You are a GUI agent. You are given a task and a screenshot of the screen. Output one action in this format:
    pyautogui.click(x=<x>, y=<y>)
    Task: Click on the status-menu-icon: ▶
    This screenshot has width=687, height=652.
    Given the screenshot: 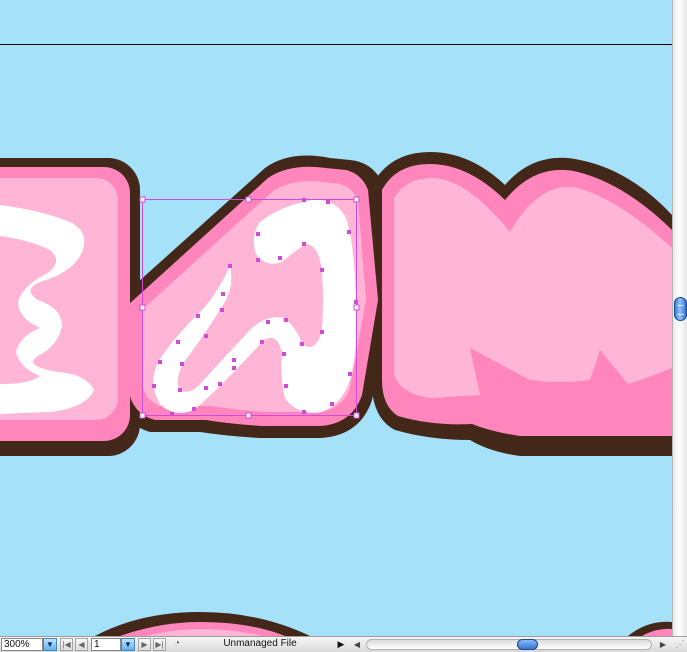 What is the action you would take?
    pyautogui.click(x=341, y=644)
    